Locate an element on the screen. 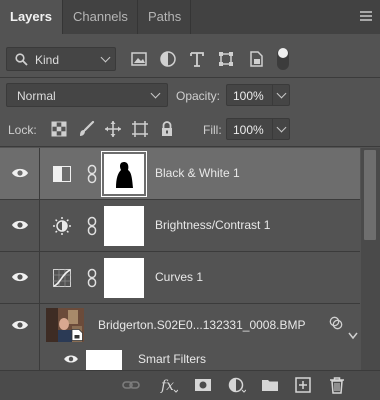 The width and height of the screenshot is (380, 400). fill-value: 100% is located at coordinates (248, 130).